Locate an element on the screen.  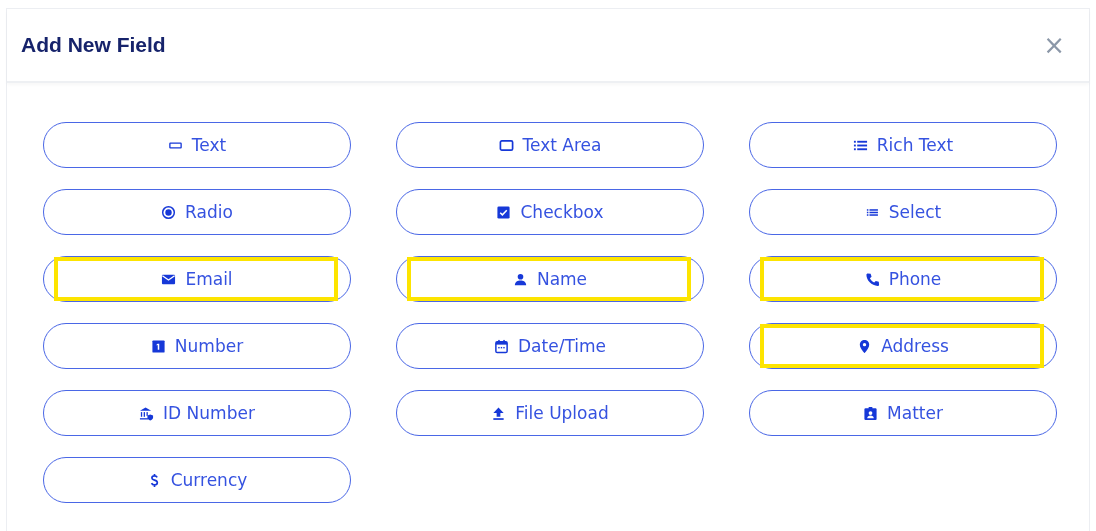
field-type-button: Text Area is located at coordinates (550, 145).